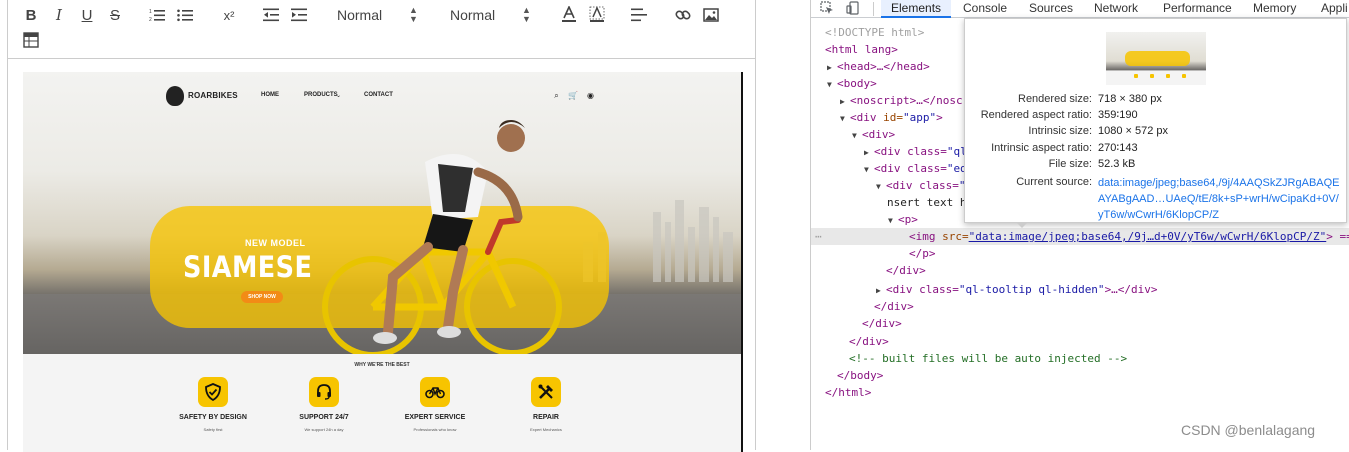  Describe the element at coordinates (229, 15) in the screenshot. I see `superscript-button: x²` at that location.